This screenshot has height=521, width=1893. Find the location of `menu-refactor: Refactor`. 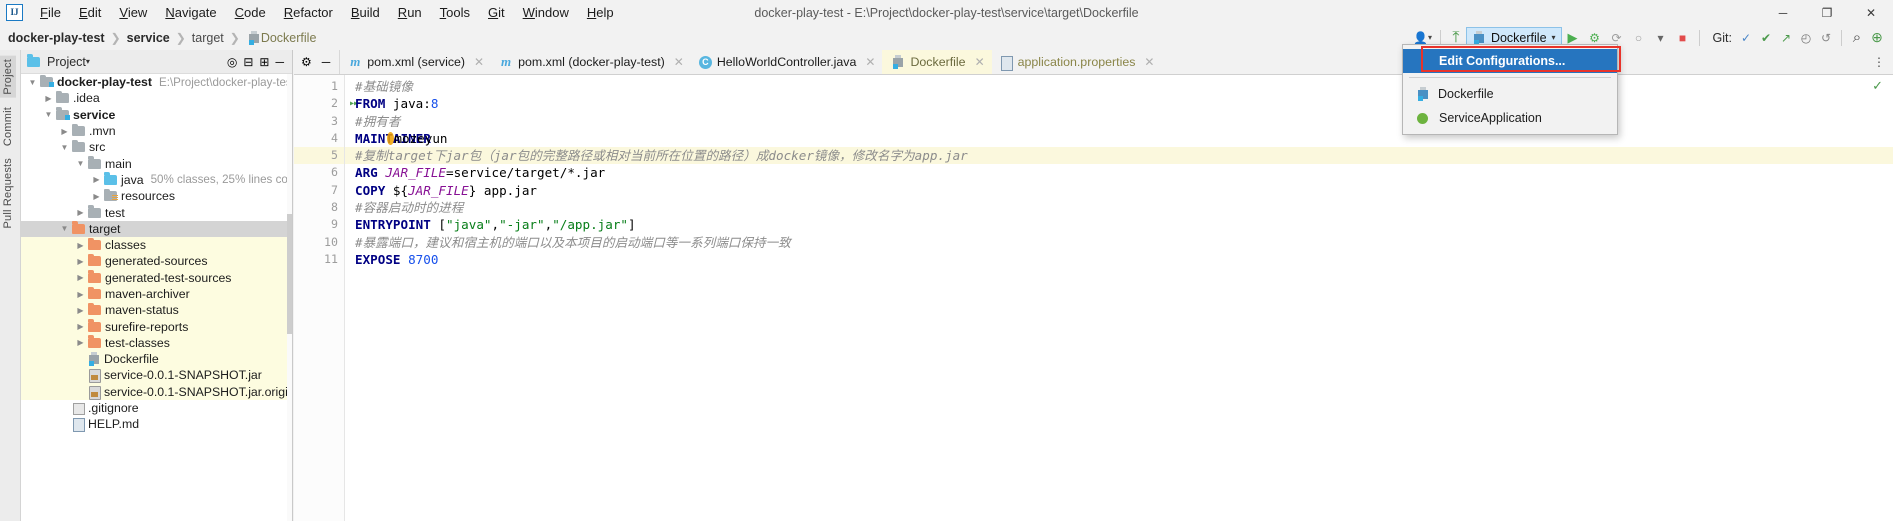

menu-refactor: Refactor is located at coordinates (308, 12).